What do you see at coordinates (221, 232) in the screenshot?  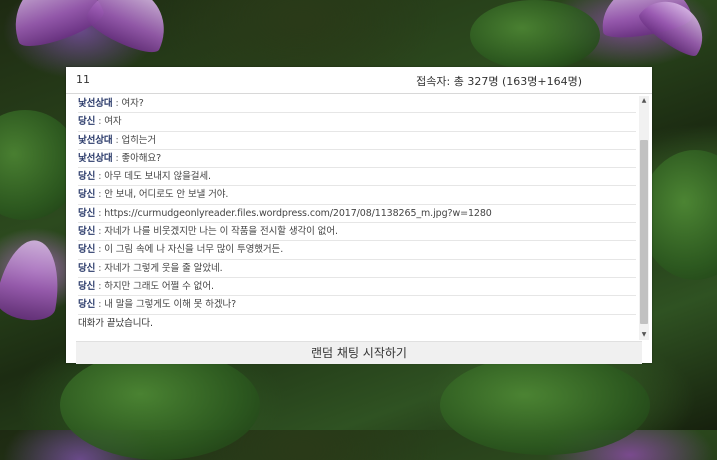 I see `message-text: 자네가 나를 비웃겠지만 나는 이 작품을 전시할 생각이 없어.` at bounding box center [221, 232].